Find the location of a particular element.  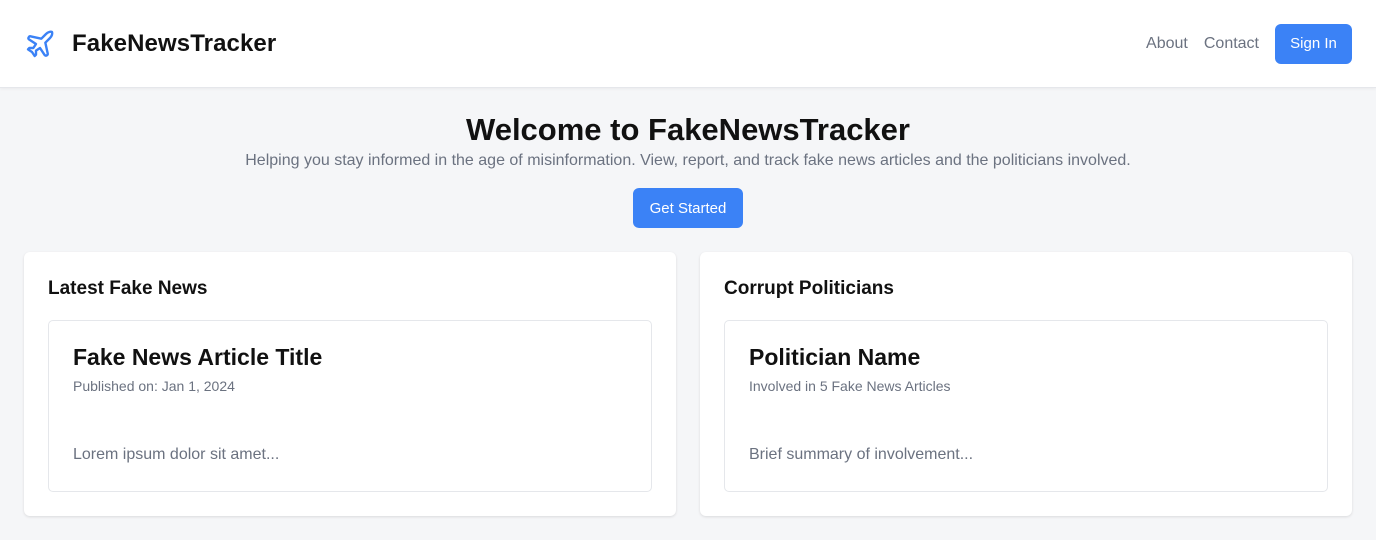

politician-article-count: Involved in 5 Fake News Articles is located at coordinates (850, 386).